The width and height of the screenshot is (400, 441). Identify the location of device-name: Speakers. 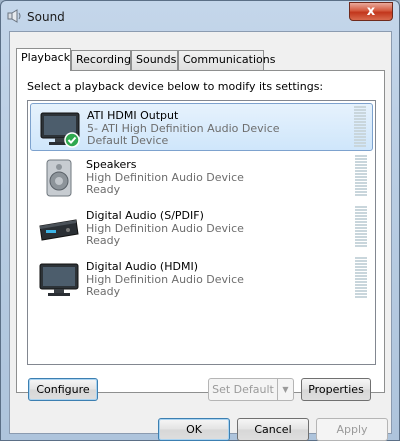
(111, 164).